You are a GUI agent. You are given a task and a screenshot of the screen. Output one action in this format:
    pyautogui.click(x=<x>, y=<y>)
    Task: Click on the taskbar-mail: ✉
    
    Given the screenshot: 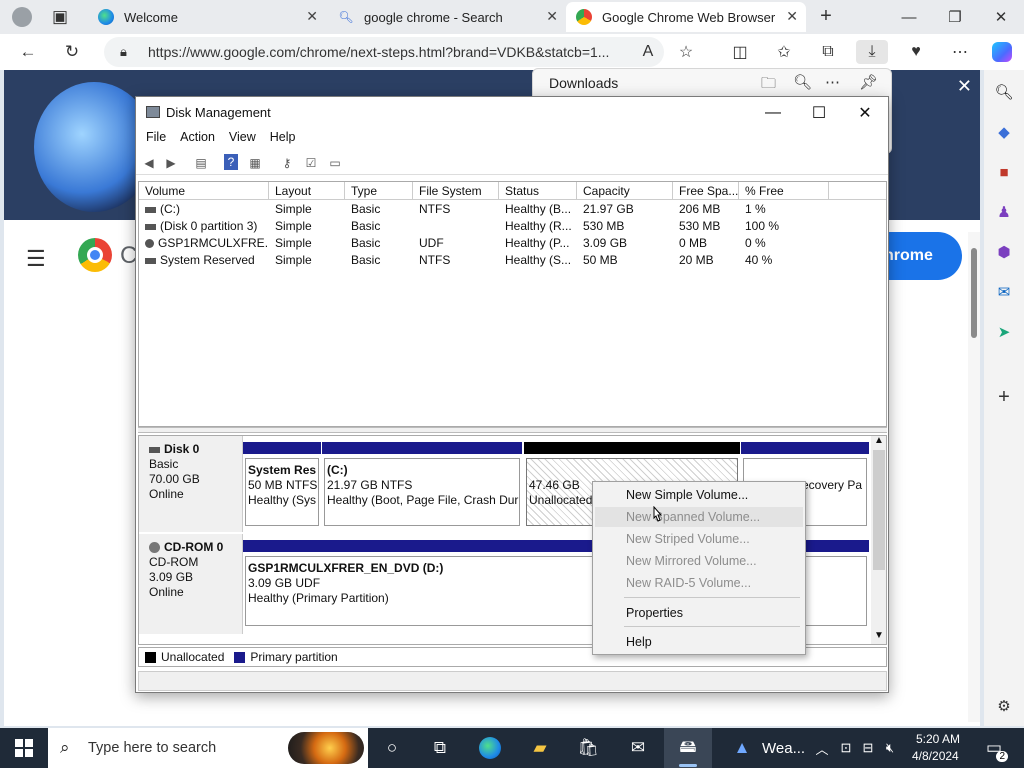 What is the action you would take?
    pyautogui.click(x=638, y=748)
    